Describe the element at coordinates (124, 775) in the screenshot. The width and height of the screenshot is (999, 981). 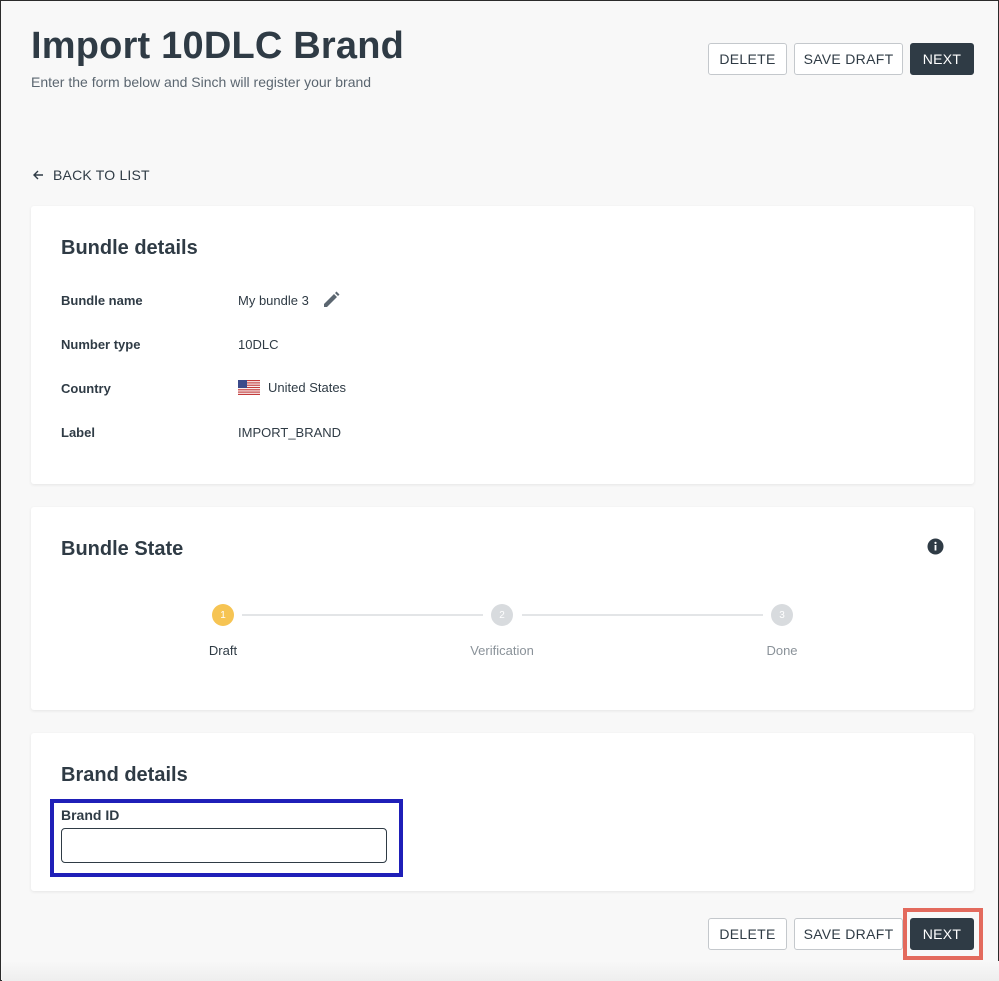
I see `brand-details-title: Brand details` at that location.